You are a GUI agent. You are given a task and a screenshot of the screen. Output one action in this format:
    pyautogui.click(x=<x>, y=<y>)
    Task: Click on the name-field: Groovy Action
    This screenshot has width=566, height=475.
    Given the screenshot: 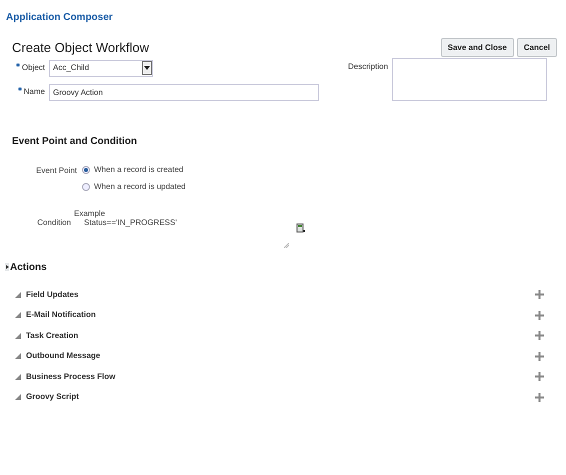 What is the action you would take?
    pyautogui.click(x=184, y=92)
    